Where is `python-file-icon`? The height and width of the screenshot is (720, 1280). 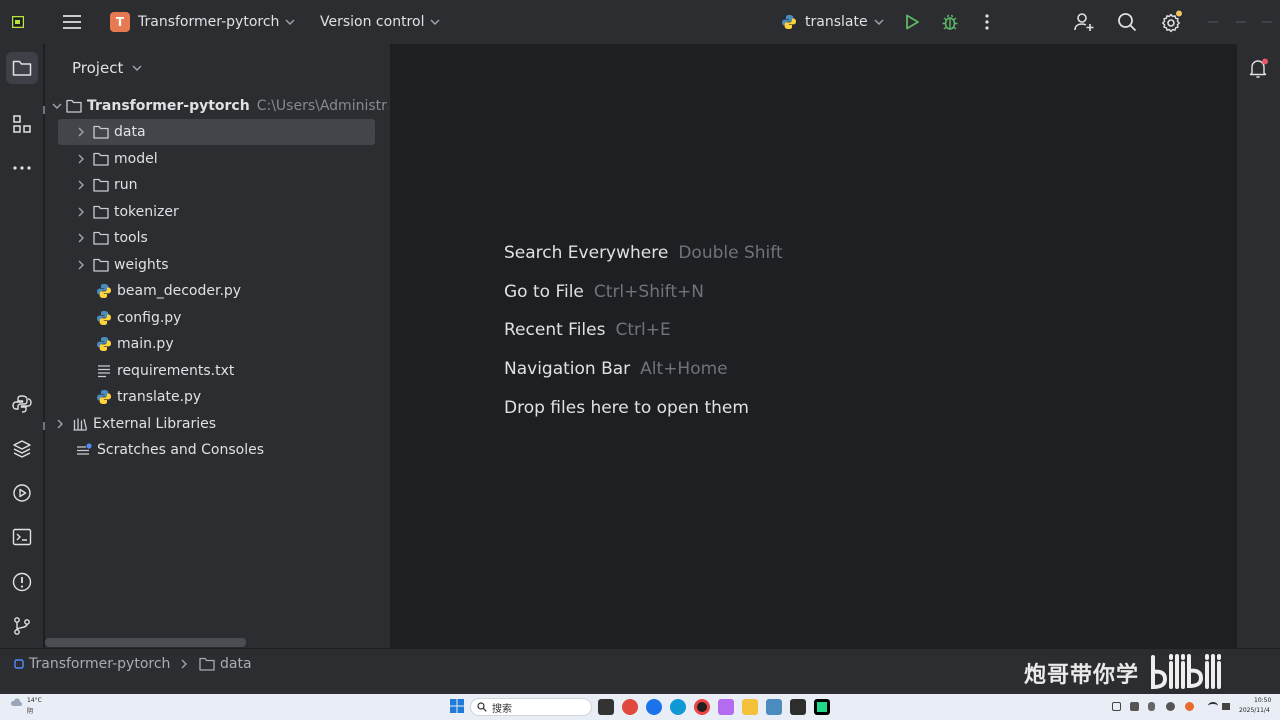
python-file-icon is located at coordinates (104, 318).